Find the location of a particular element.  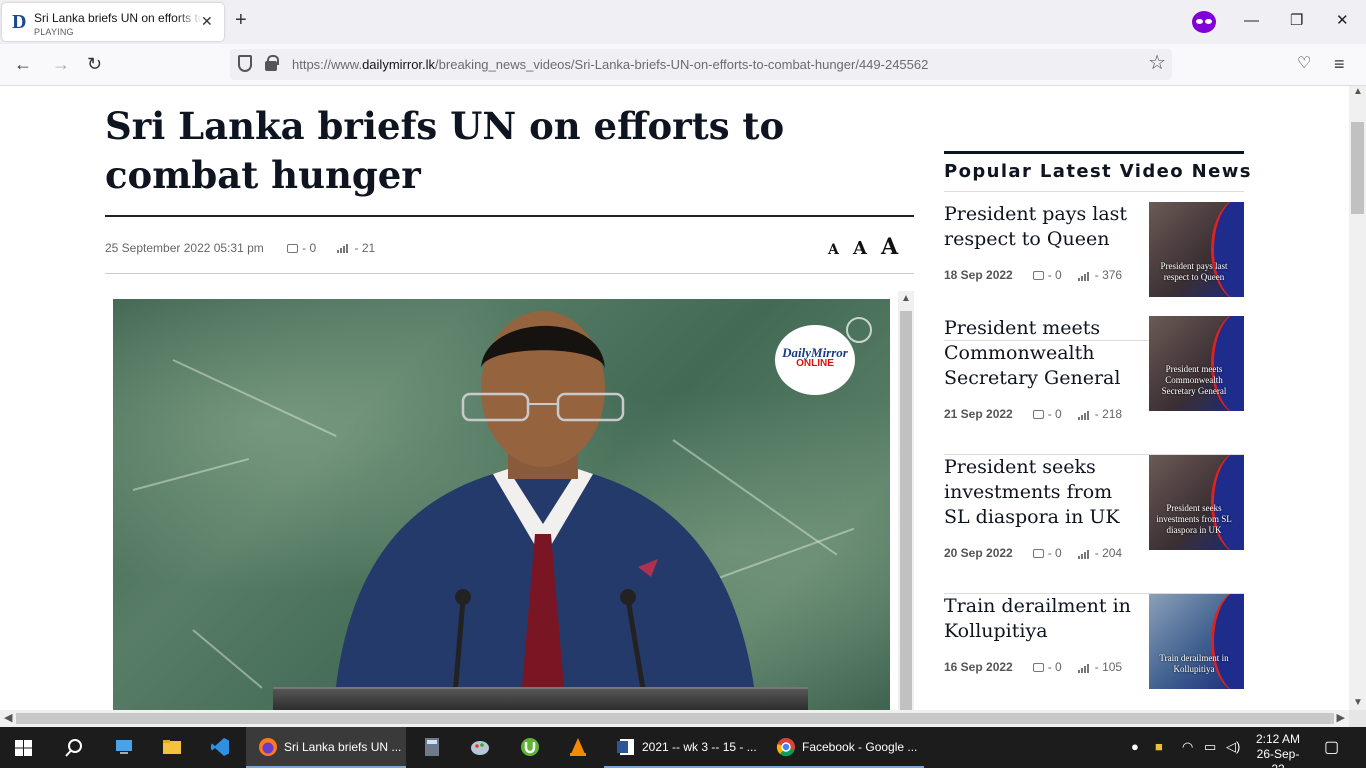

restore-icon: ❐ is located at coordinates (1296, 21).